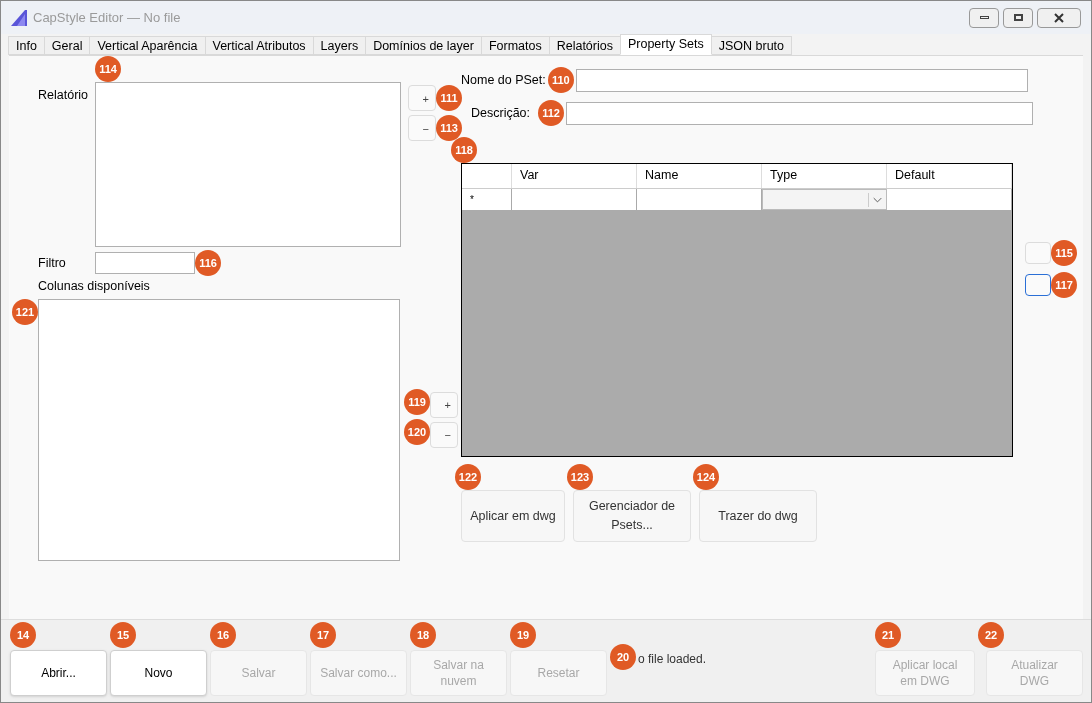  I want to click on pset-name-field, so click(801, 80).